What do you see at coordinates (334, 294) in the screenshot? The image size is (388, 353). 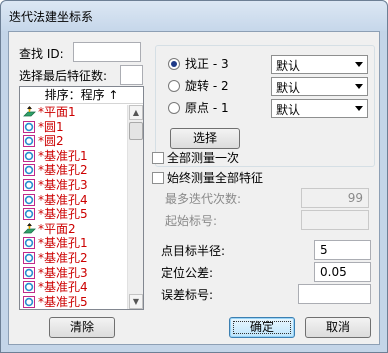 I see `error-label-input` at bounding box center [334, 294].